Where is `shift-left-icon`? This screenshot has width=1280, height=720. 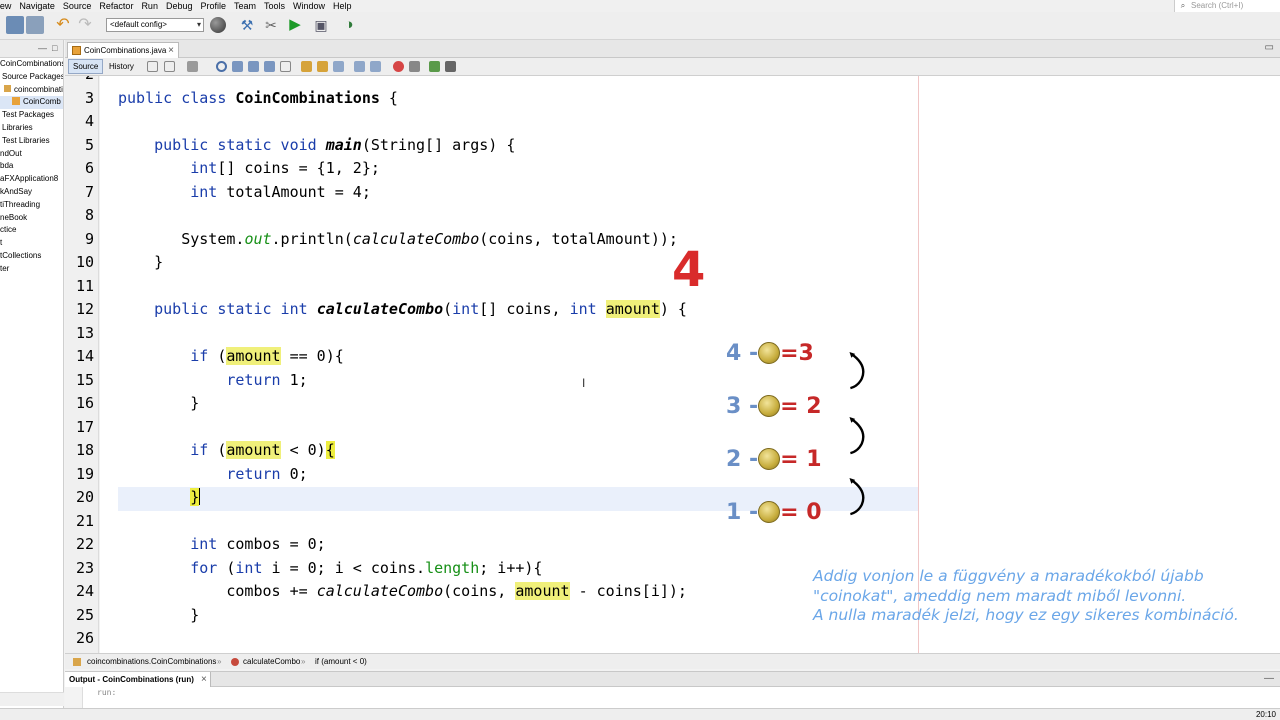 shift-left-icon is located at coordinates (359, 66).